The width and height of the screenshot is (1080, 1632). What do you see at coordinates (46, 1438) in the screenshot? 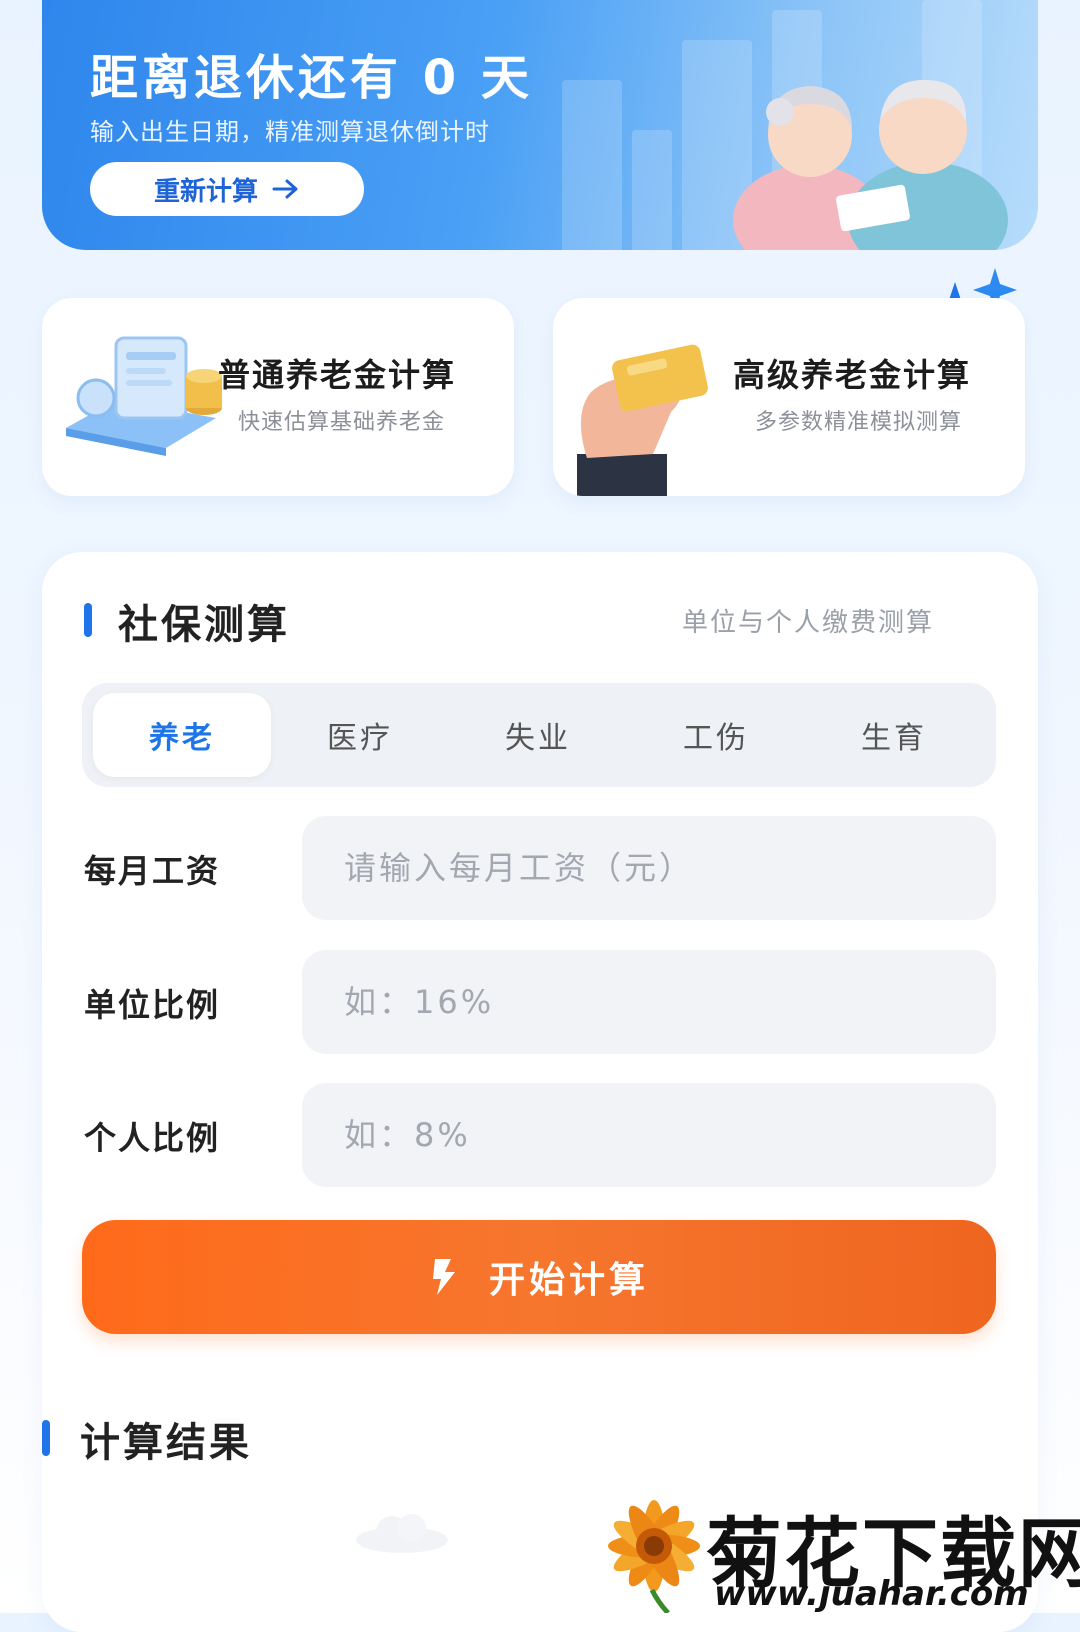
I see `result-accent-bar` at bounding box center [46, 1438].